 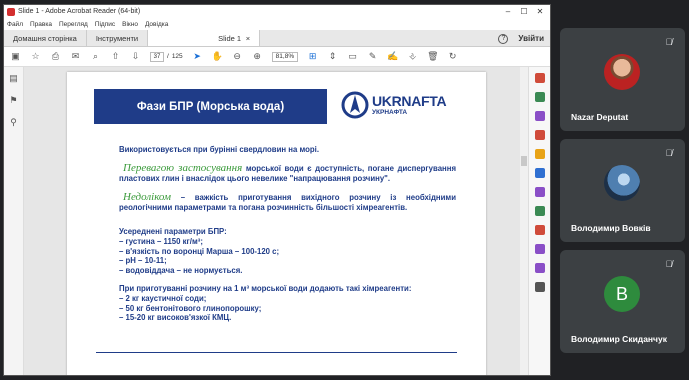 What do you see at coordinates (600, 117) in the screenshot?
I see `participant-name: Nazar Deputat` at bounding box center [600, 117].